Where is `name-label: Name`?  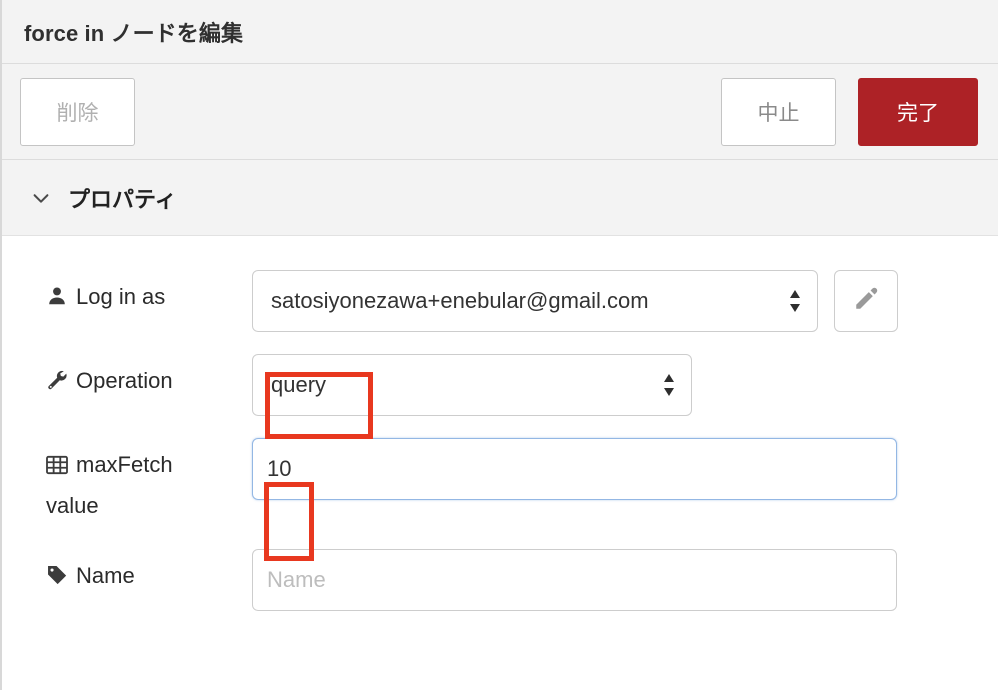 name-label: Name is located at coordinates (149, 574).